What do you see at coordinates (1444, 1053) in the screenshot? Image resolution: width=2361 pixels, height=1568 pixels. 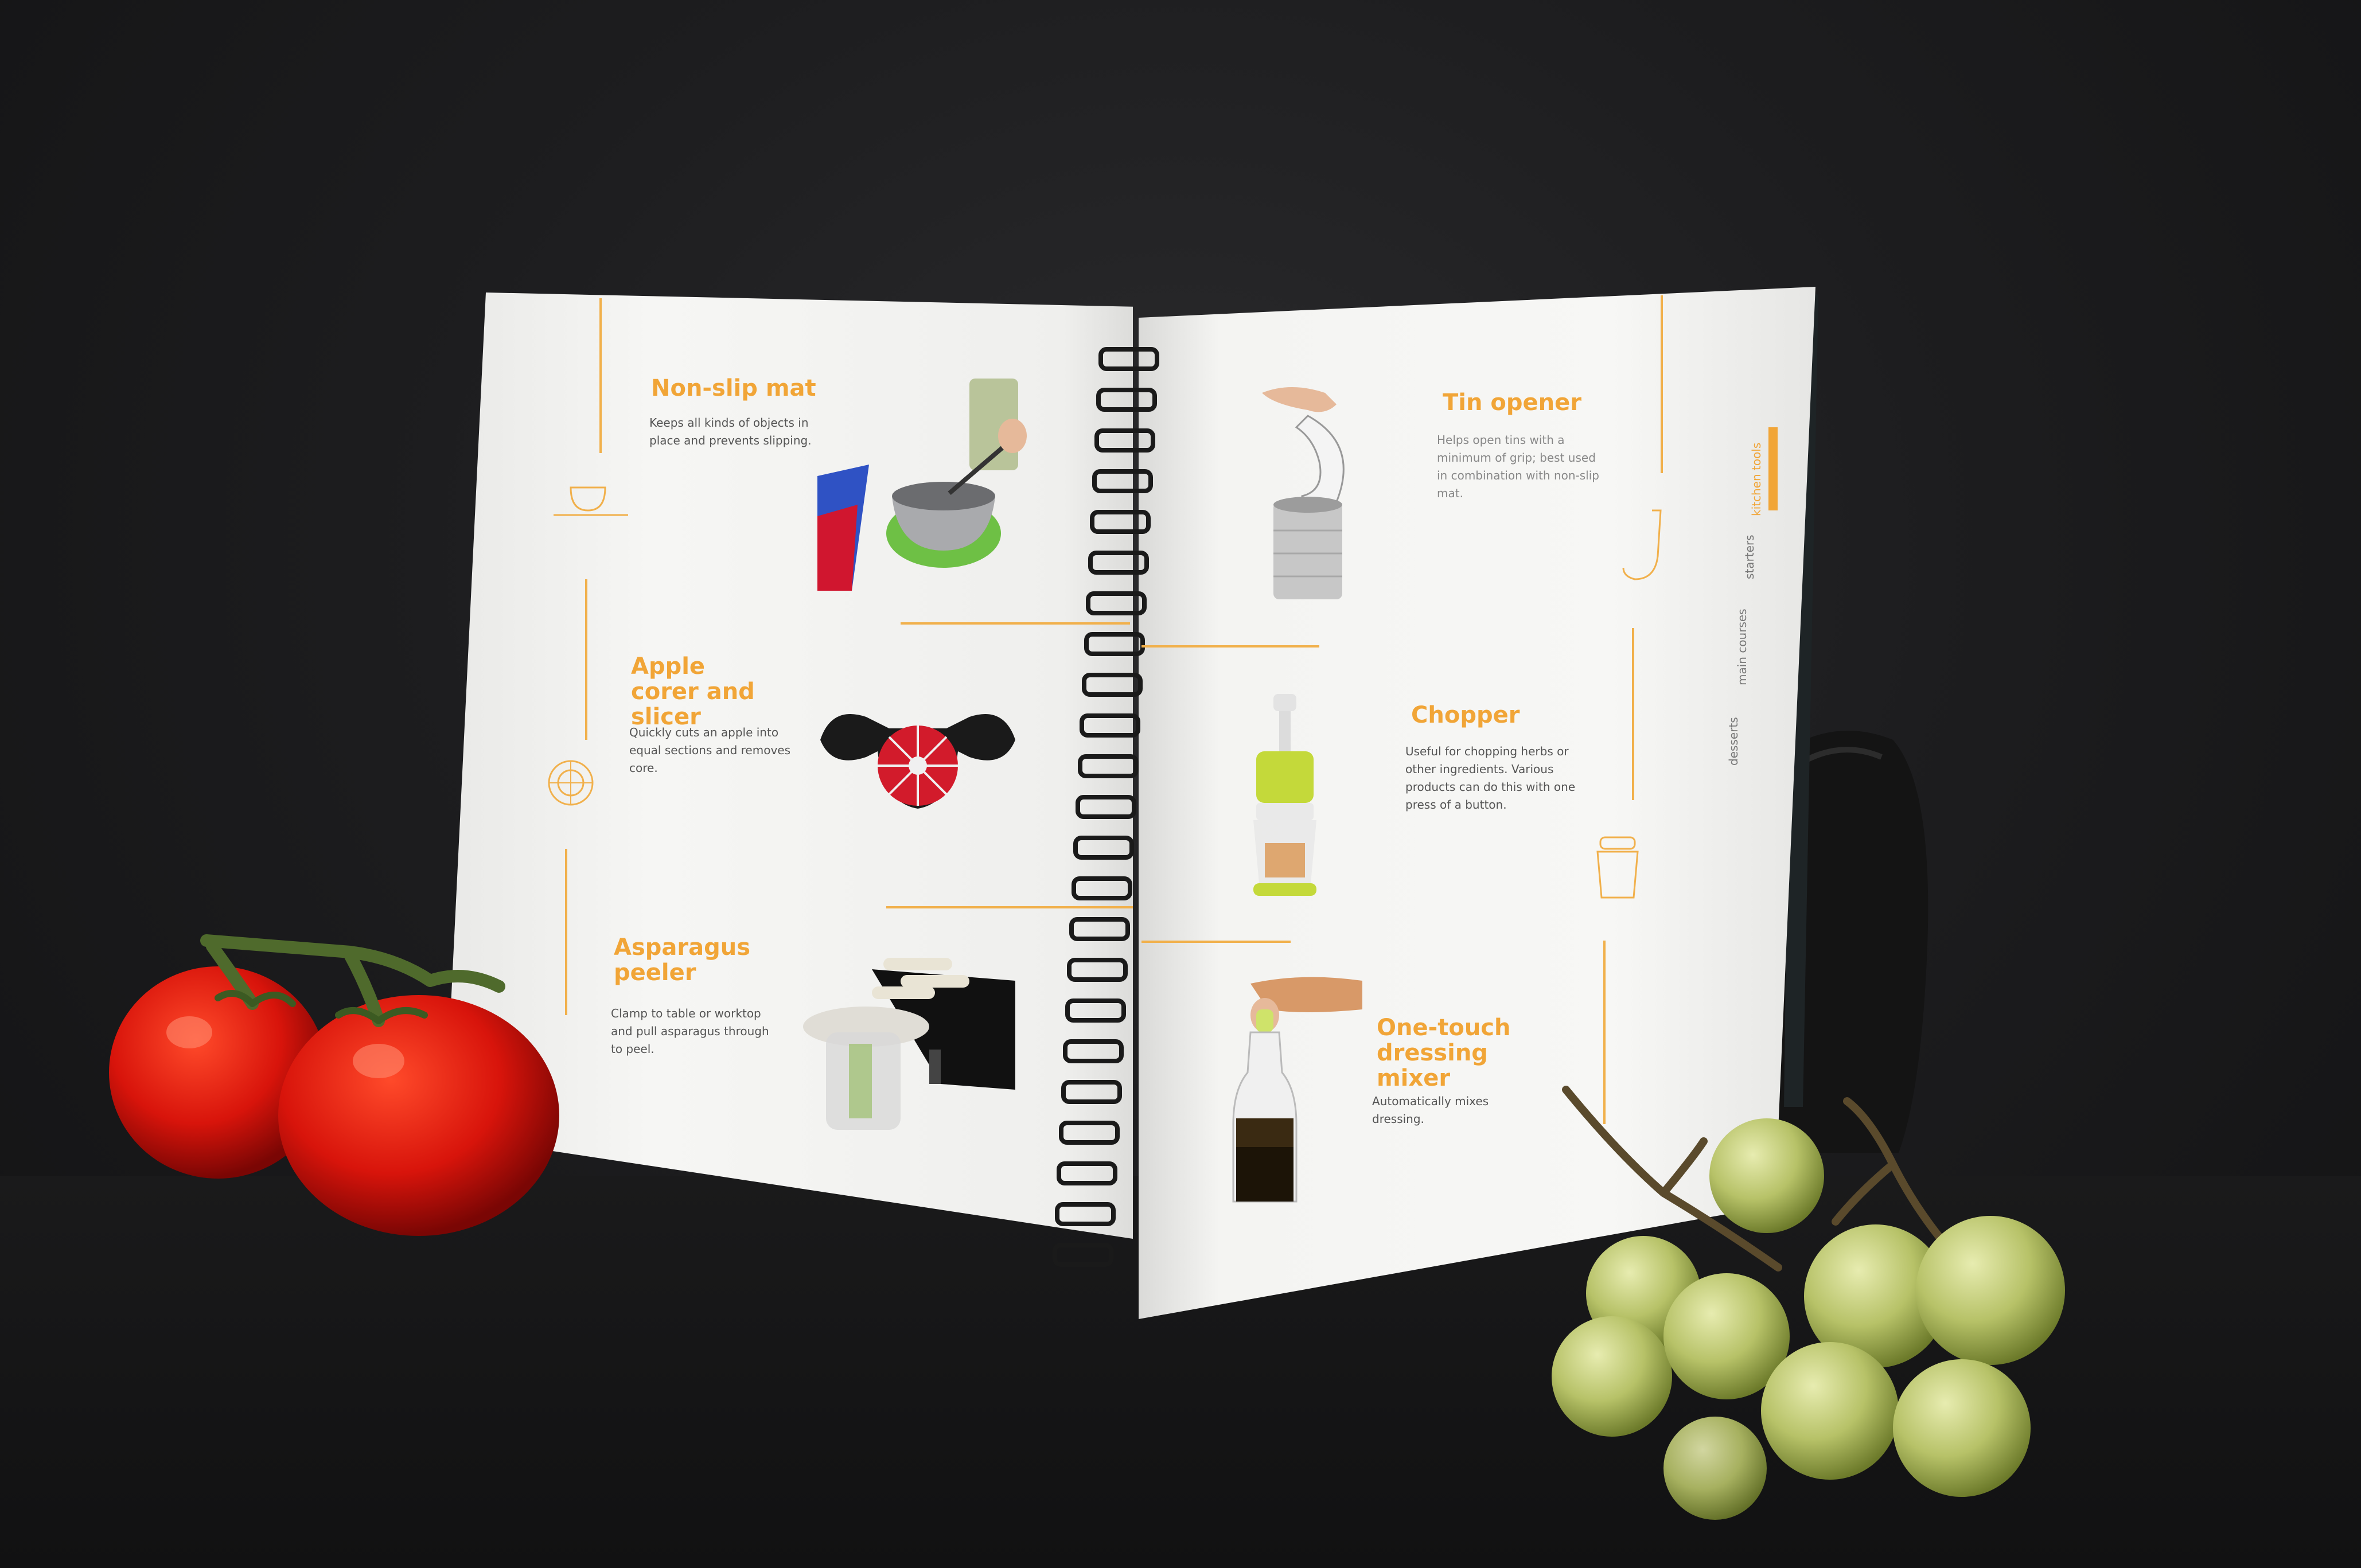 I see `tool-title-dressing-mixer: One-touch dressing mixer` at bounding box center [1444, 1053].